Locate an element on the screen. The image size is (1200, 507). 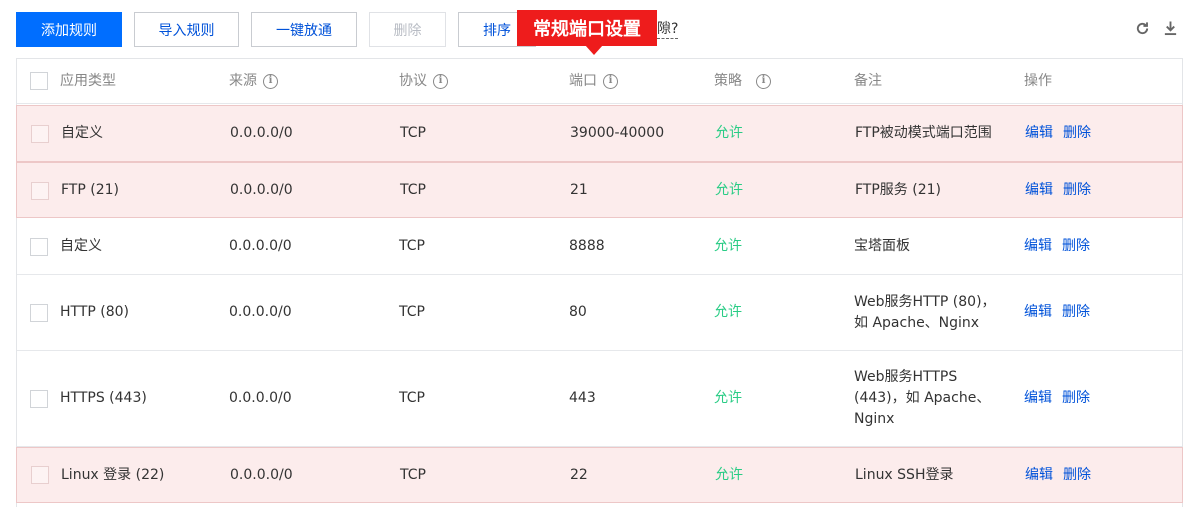
callout-arrow is located at coordinates (594, 50).